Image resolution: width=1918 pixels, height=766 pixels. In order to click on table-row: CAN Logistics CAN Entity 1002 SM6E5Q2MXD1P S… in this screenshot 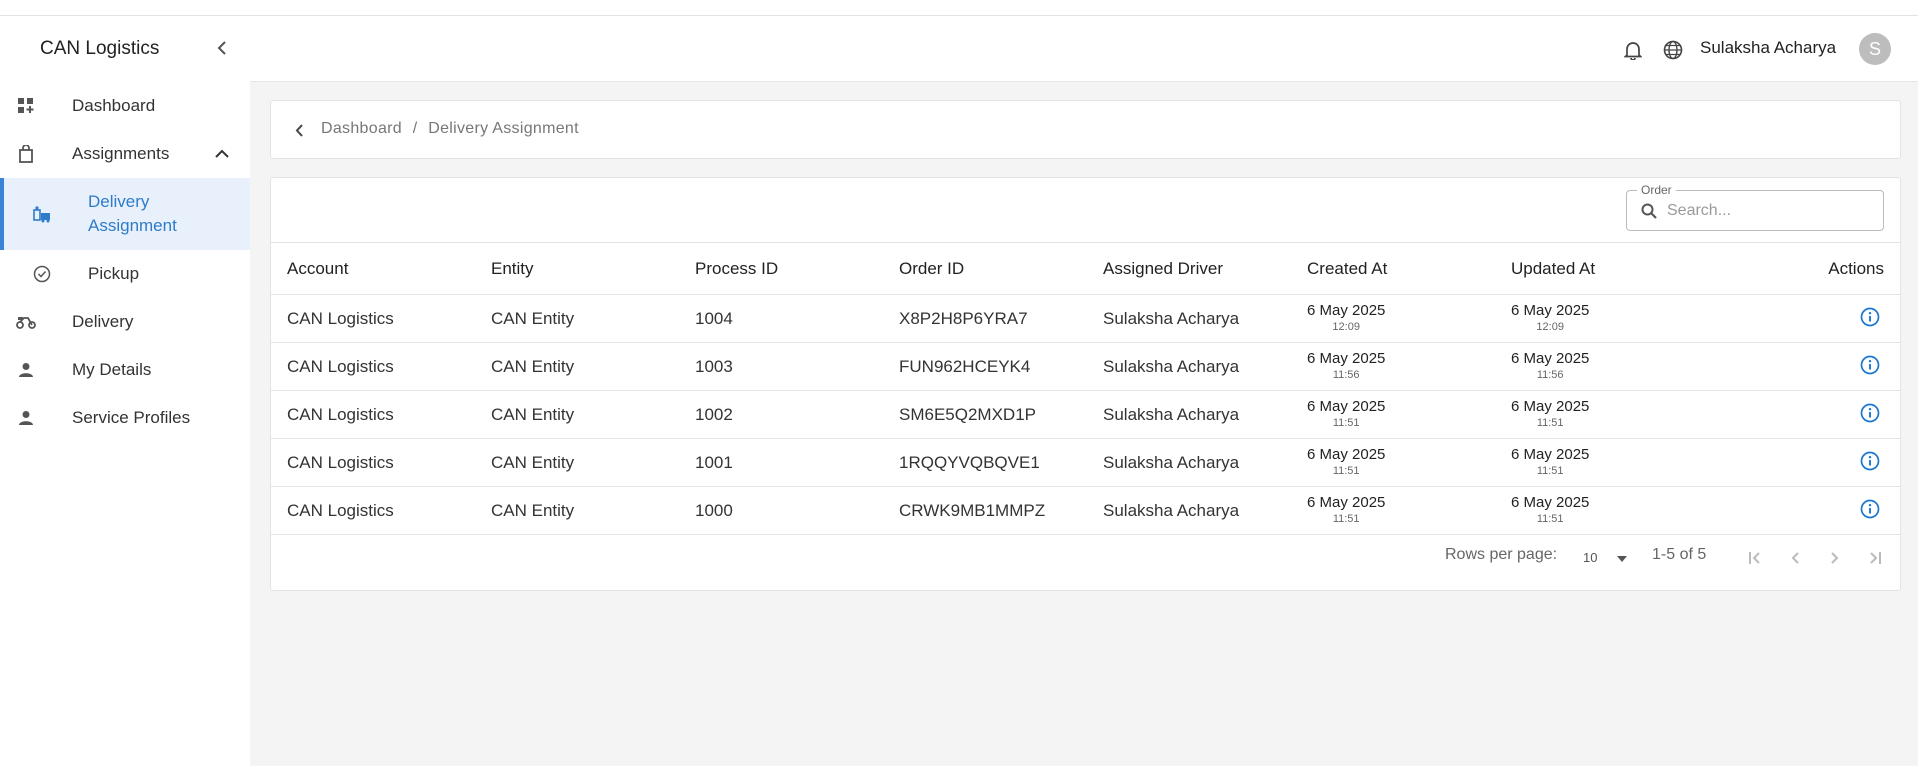, I will do `click(1085, 414)`.